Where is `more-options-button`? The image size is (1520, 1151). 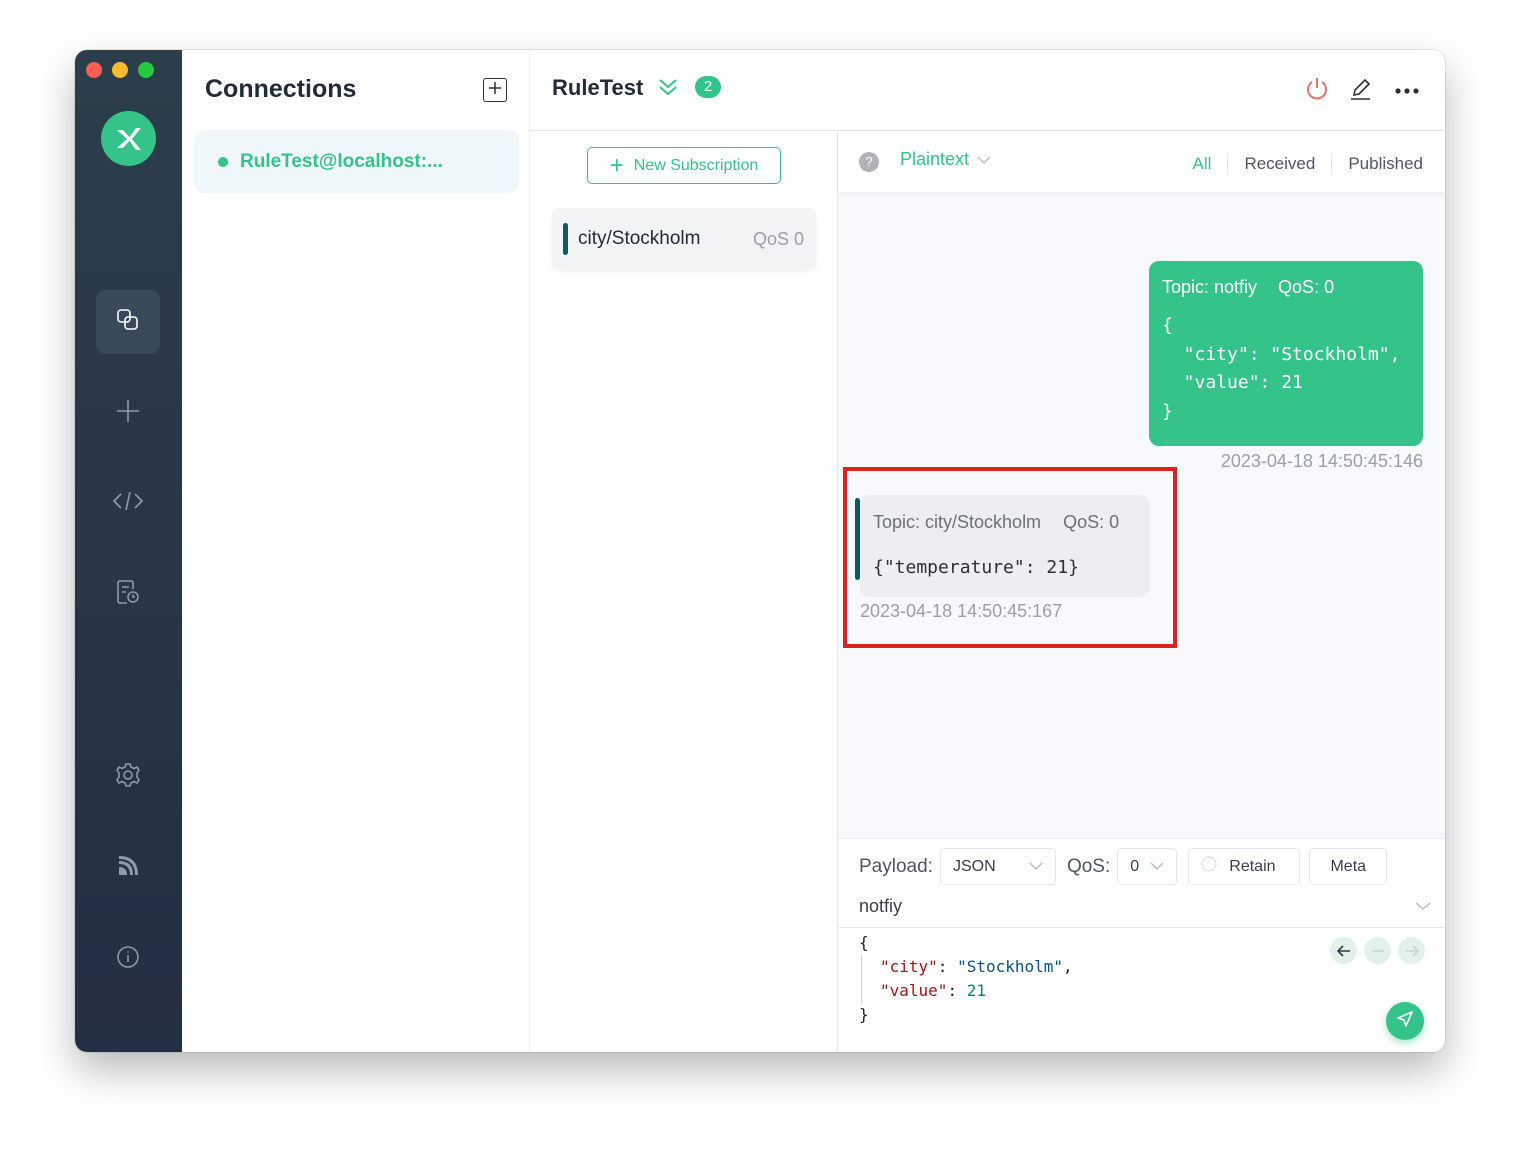
more-options-button is located at coordinates (1407, 91).